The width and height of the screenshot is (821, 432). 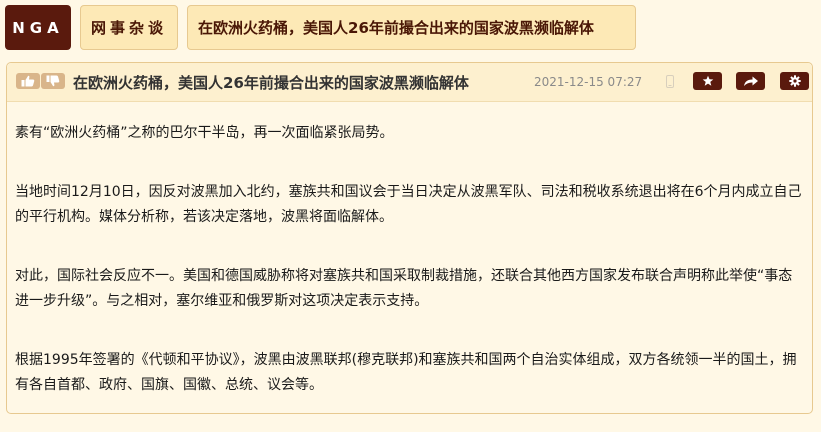 I want to click on phone-icon, so click(x=670, y=81).